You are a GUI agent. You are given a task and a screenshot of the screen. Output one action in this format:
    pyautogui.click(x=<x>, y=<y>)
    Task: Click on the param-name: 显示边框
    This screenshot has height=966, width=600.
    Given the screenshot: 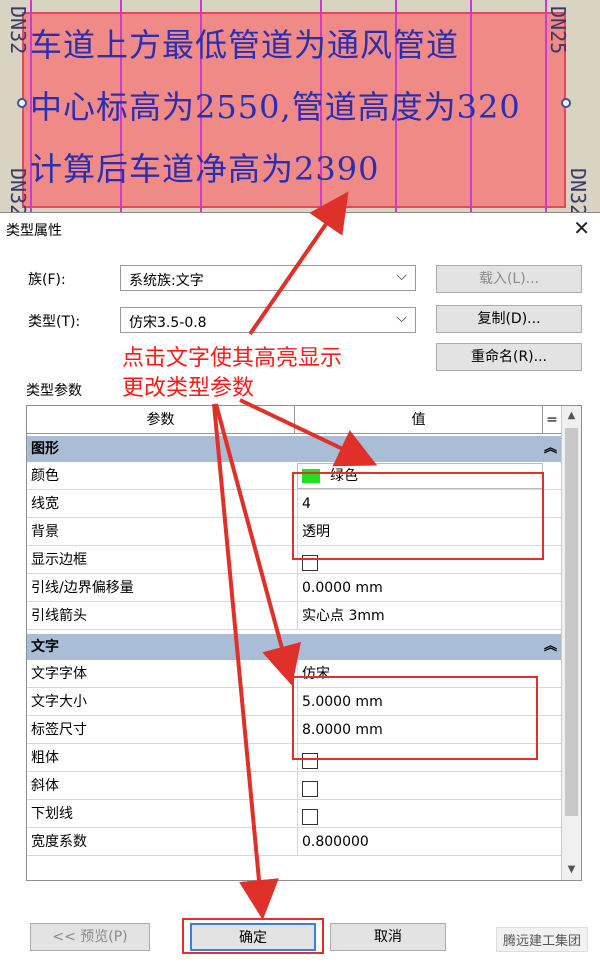 What is the action you would take?
    pyautogui.click(x=59, y=560)
    